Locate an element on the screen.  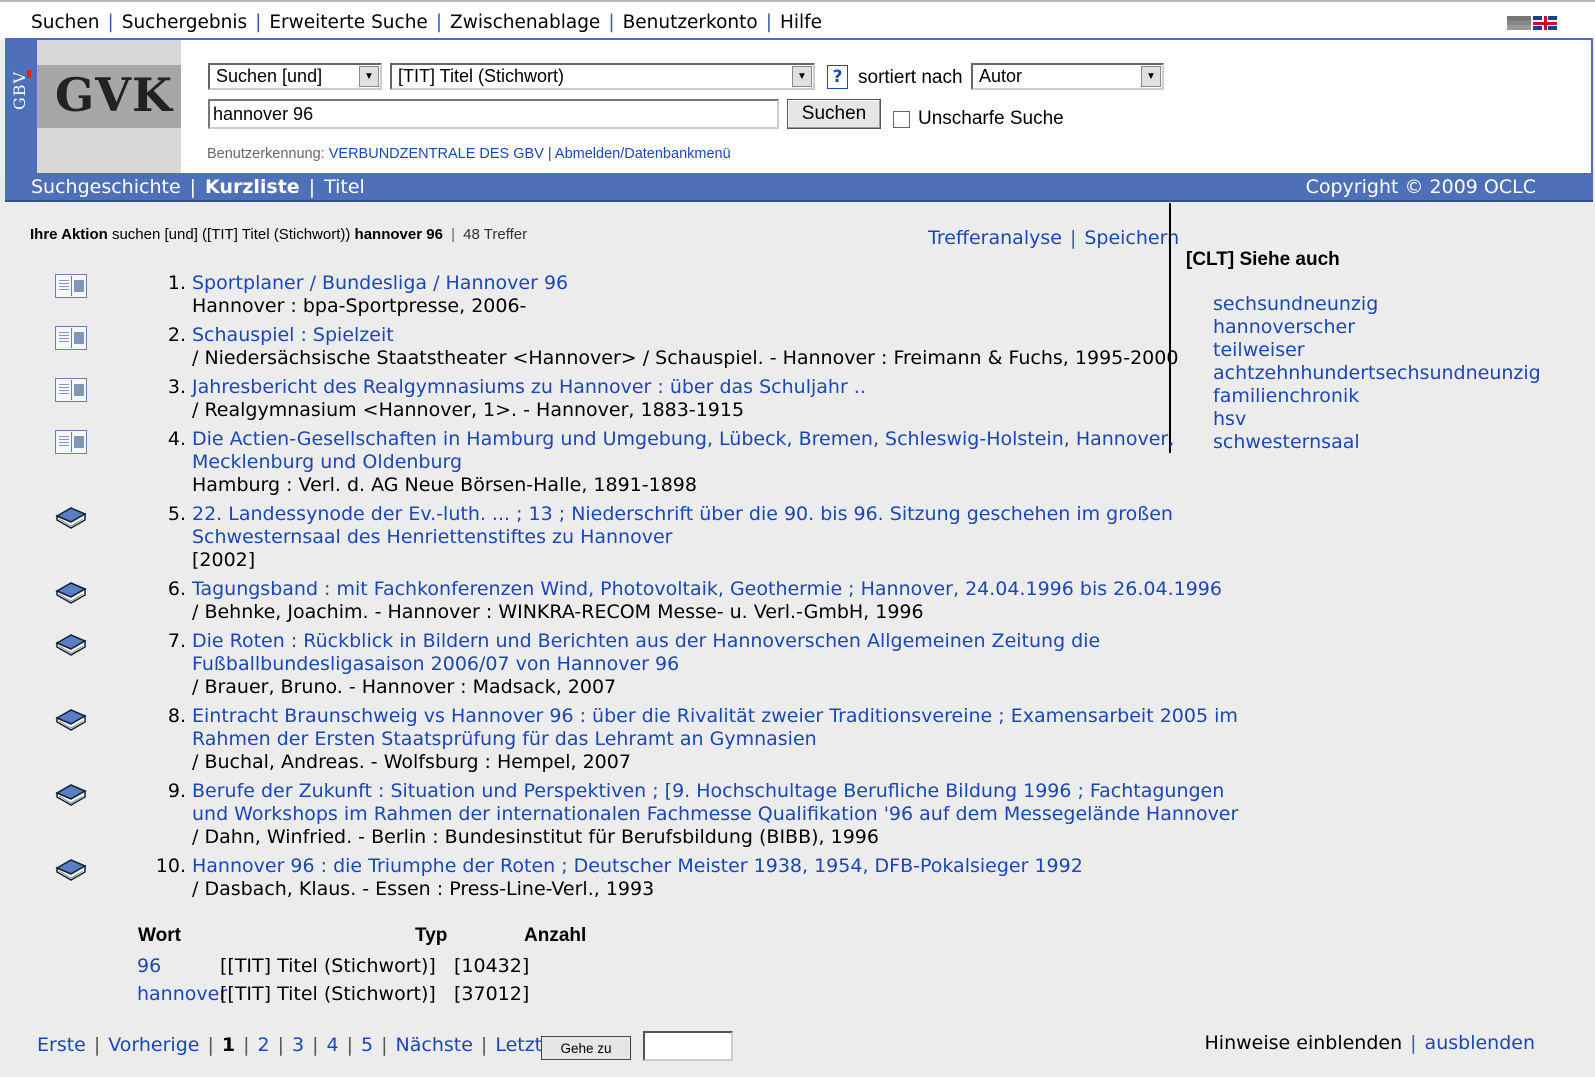
result-number: 1. is located at coordinates (176, 283).